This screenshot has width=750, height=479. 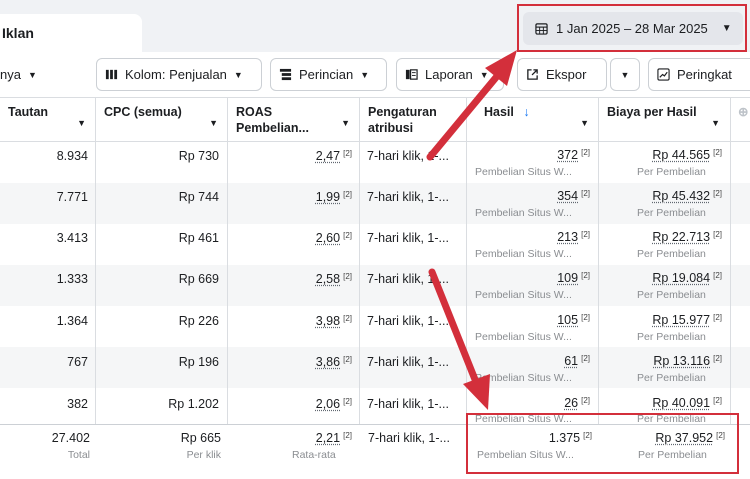 What do you see at coordinates (461, 341) in the screenshot?
I see `arrow-to-totals` at bounding box center [461, 341].